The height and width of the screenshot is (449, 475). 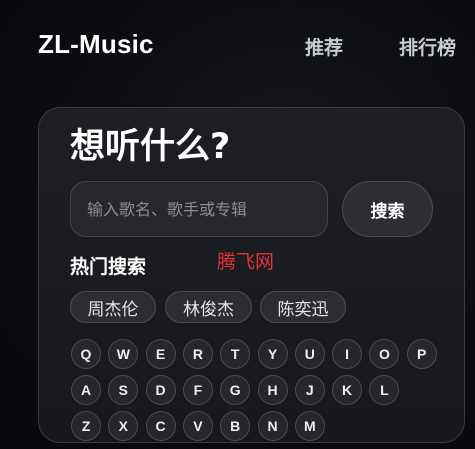 What do you see at coordinates (86, 390) in the screenshot?
I see `key-a: A` at bounding box center [86, 390].